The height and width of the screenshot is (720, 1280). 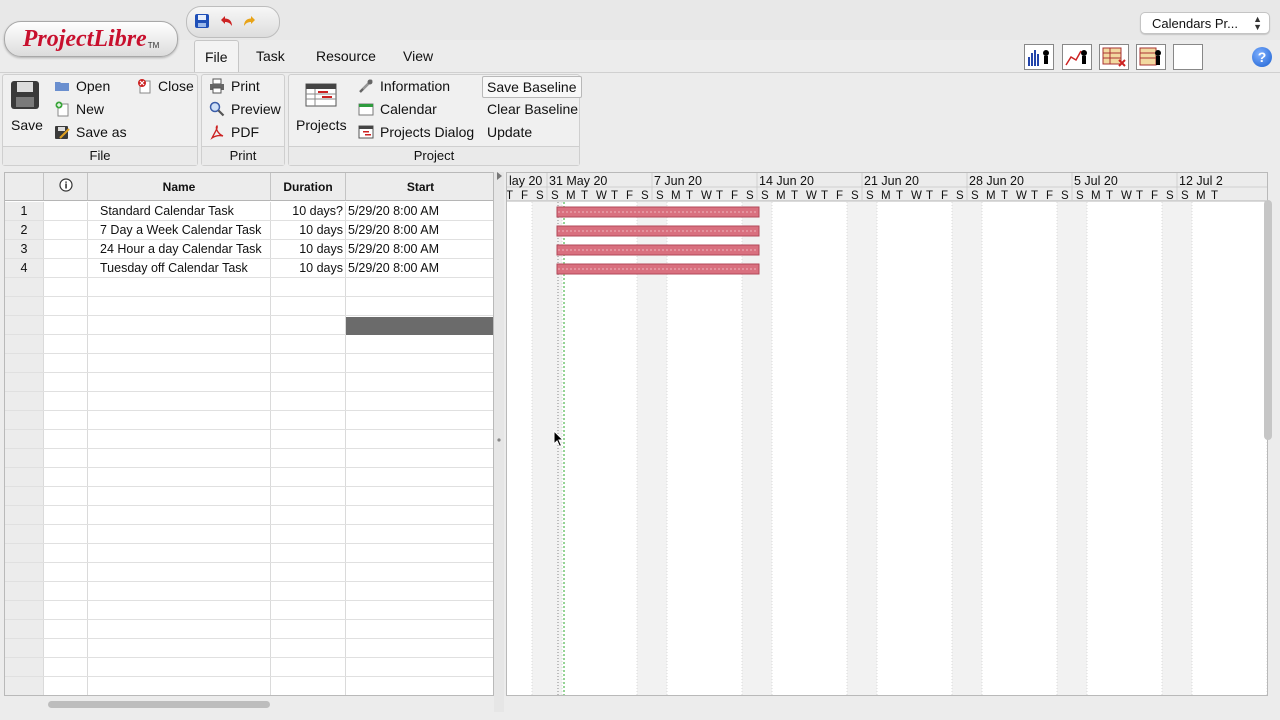 I want to click on tab-file: File, so click(x=216, y=56).